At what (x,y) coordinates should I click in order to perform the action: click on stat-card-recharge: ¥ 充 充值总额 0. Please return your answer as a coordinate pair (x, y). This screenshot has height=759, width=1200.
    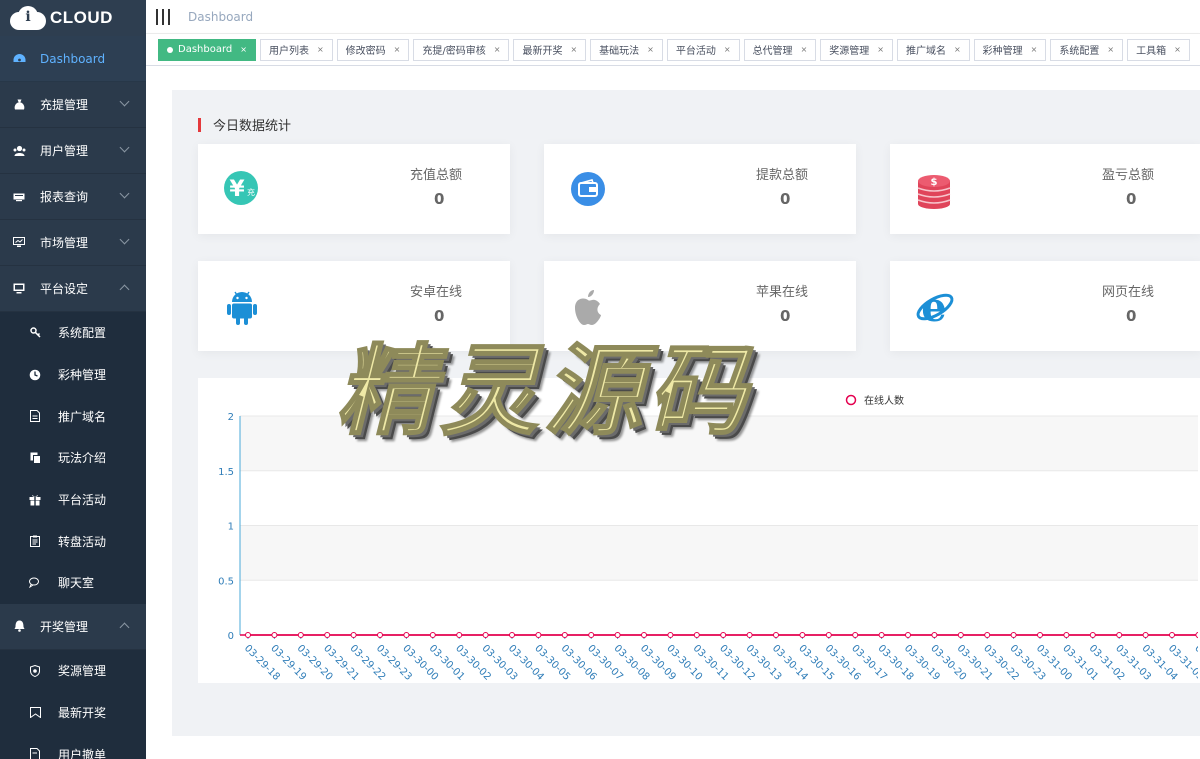
    Looking at the image, I should click on (354, 189).